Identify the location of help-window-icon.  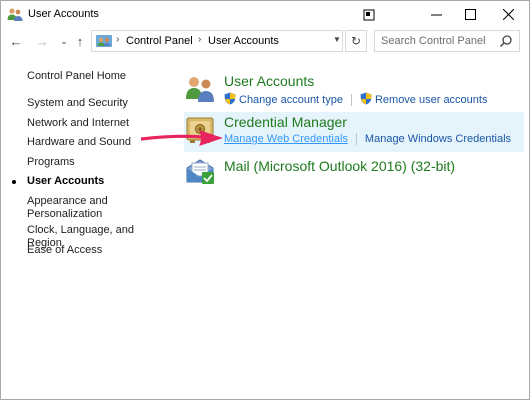
(369, 14).